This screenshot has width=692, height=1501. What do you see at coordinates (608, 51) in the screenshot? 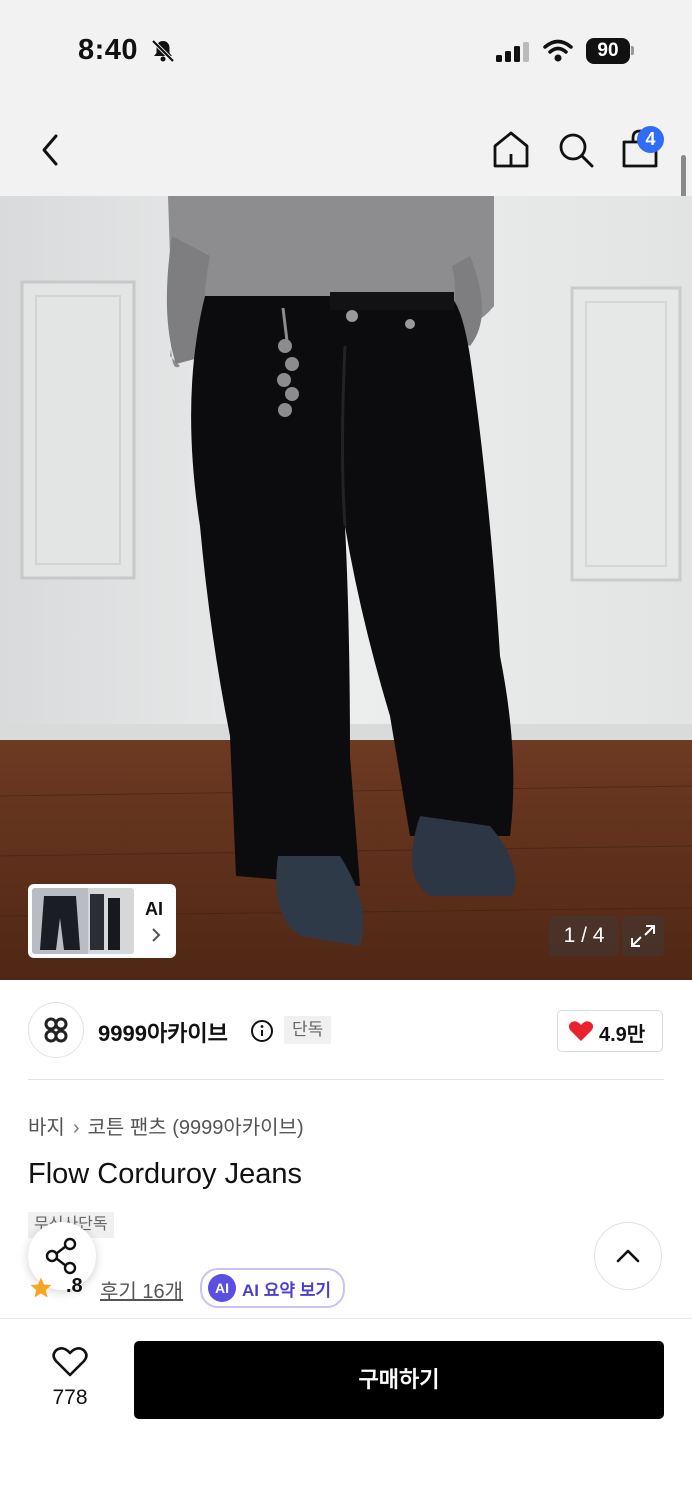
I see `battery-icon: 90` at bounding box center [608, 51].